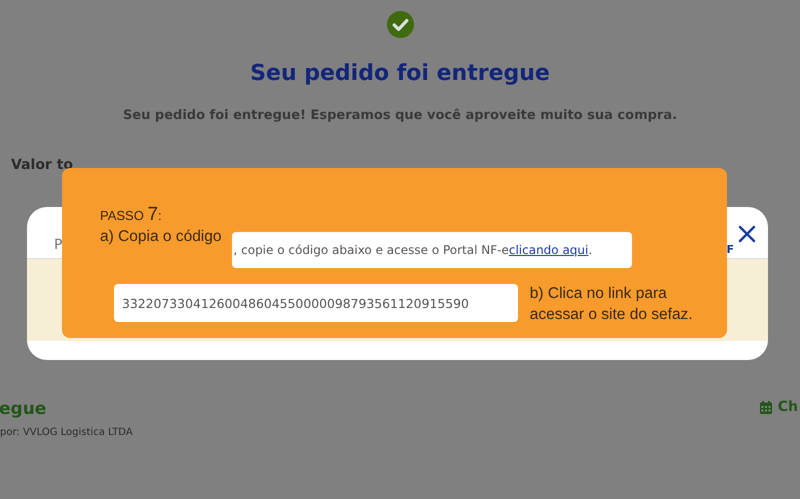 This screenshot has height=499, width=800. I want to click on close-icon, so click(747, 234).